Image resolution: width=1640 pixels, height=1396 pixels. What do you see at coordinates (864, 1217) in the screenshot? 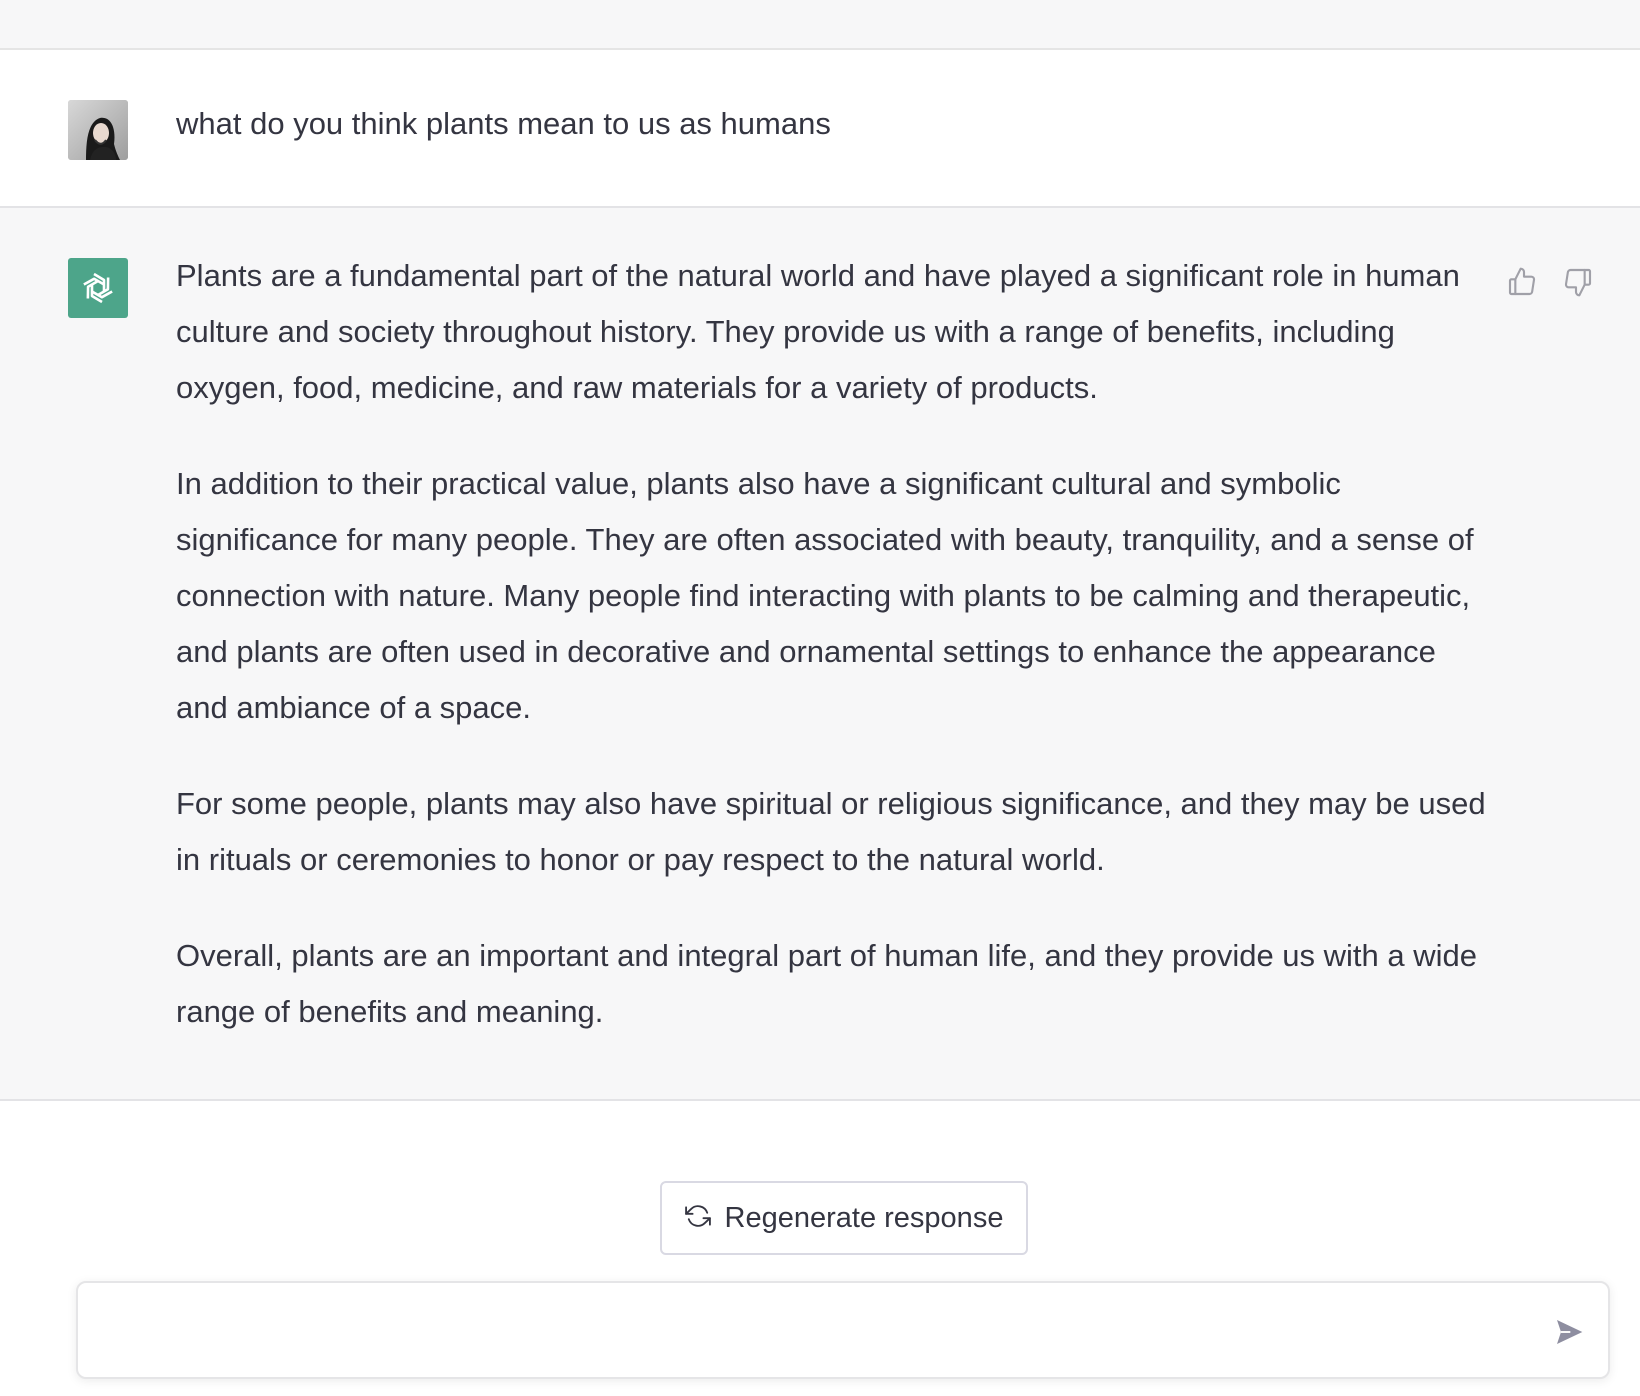
I see `regenerate-response-label: Regenerate response` at bounding box center [864, 1217].